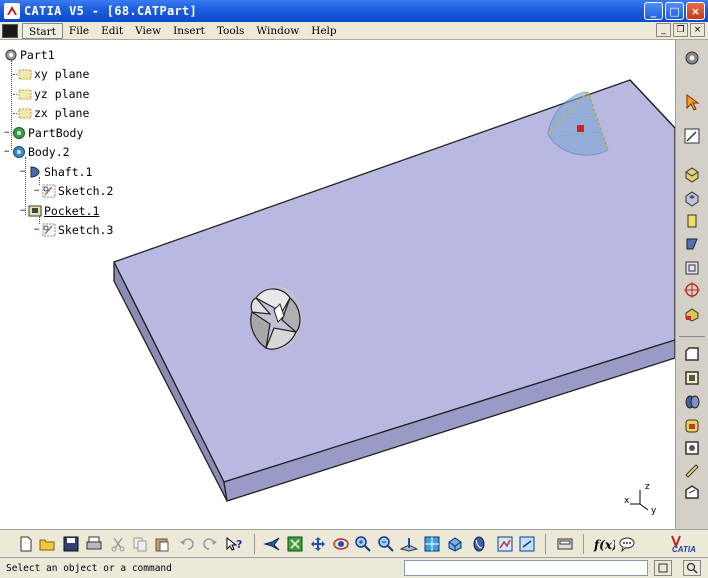 The height and width of the screenshot is (578, 708). I want to click on axis-point-marker, so click(580, 128).